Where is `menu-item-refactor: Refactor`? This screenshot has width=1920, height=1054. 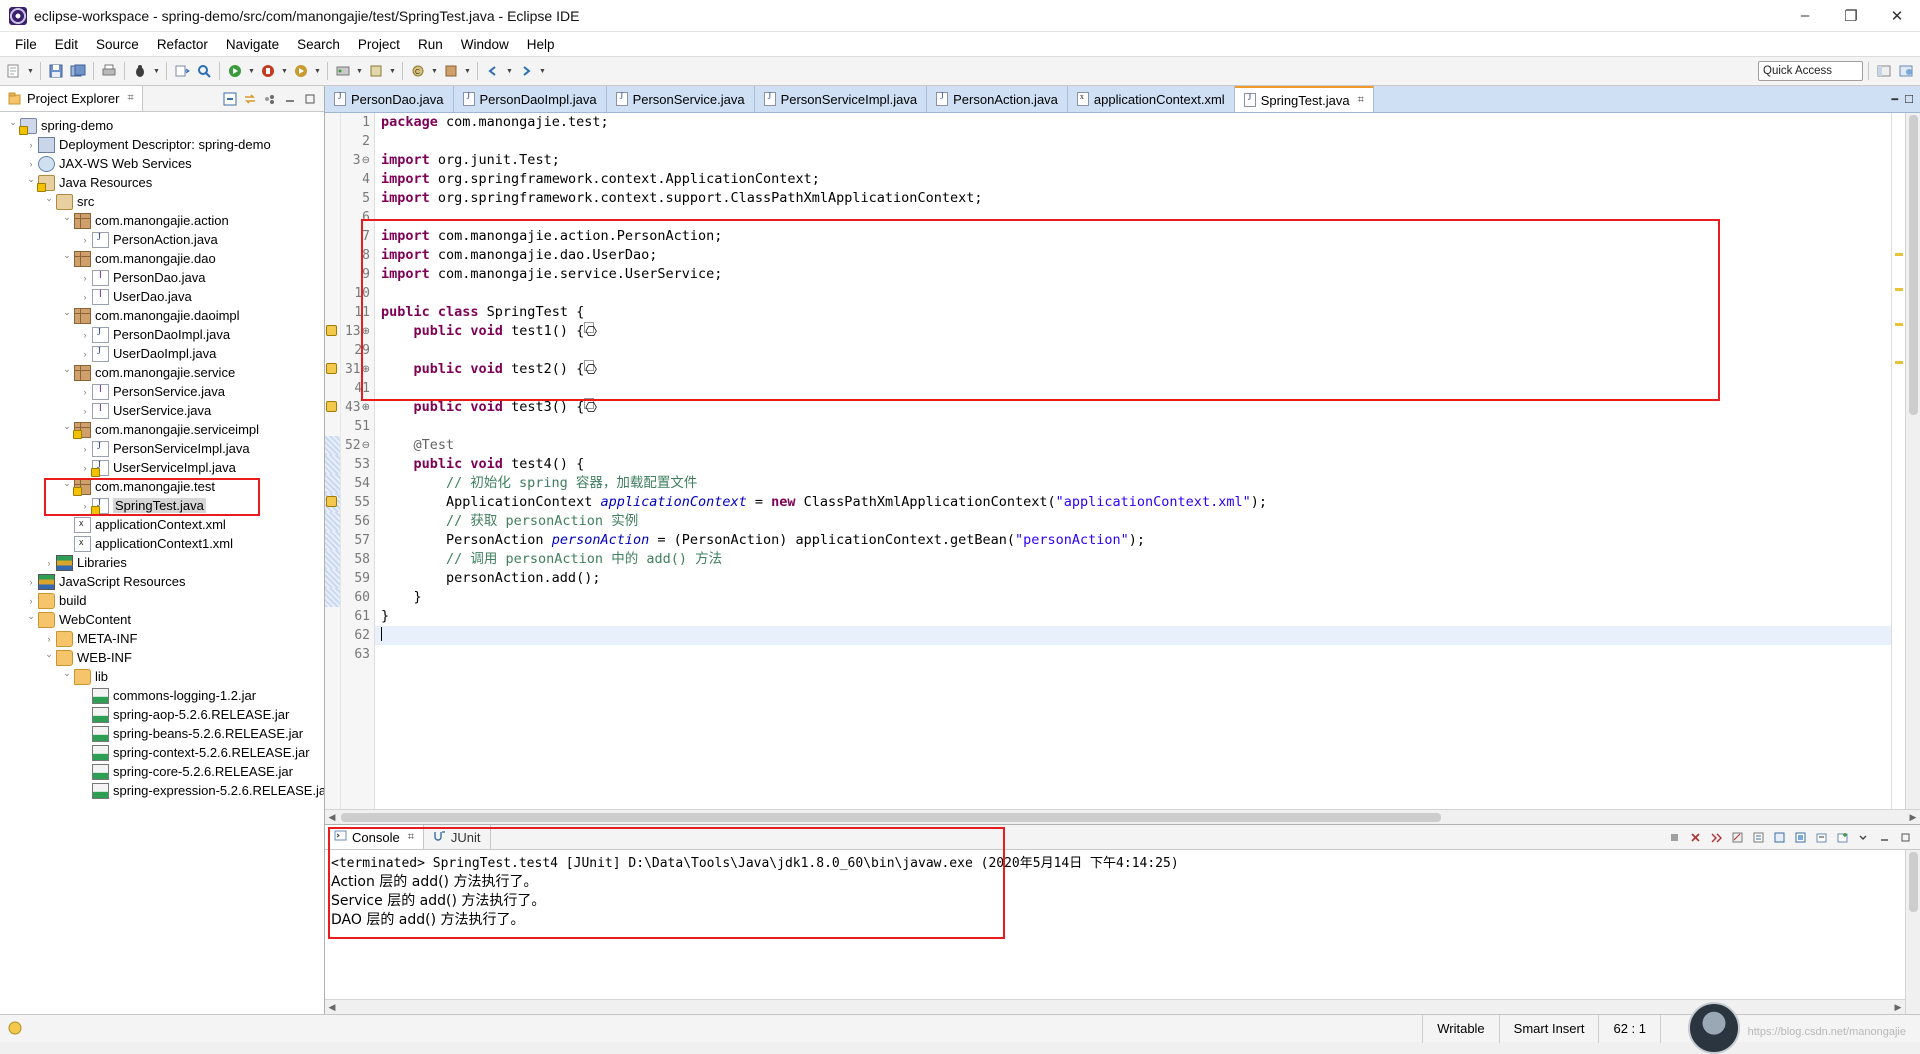
menu-item-refactor: Refactor is located at coordinates (182, 44).